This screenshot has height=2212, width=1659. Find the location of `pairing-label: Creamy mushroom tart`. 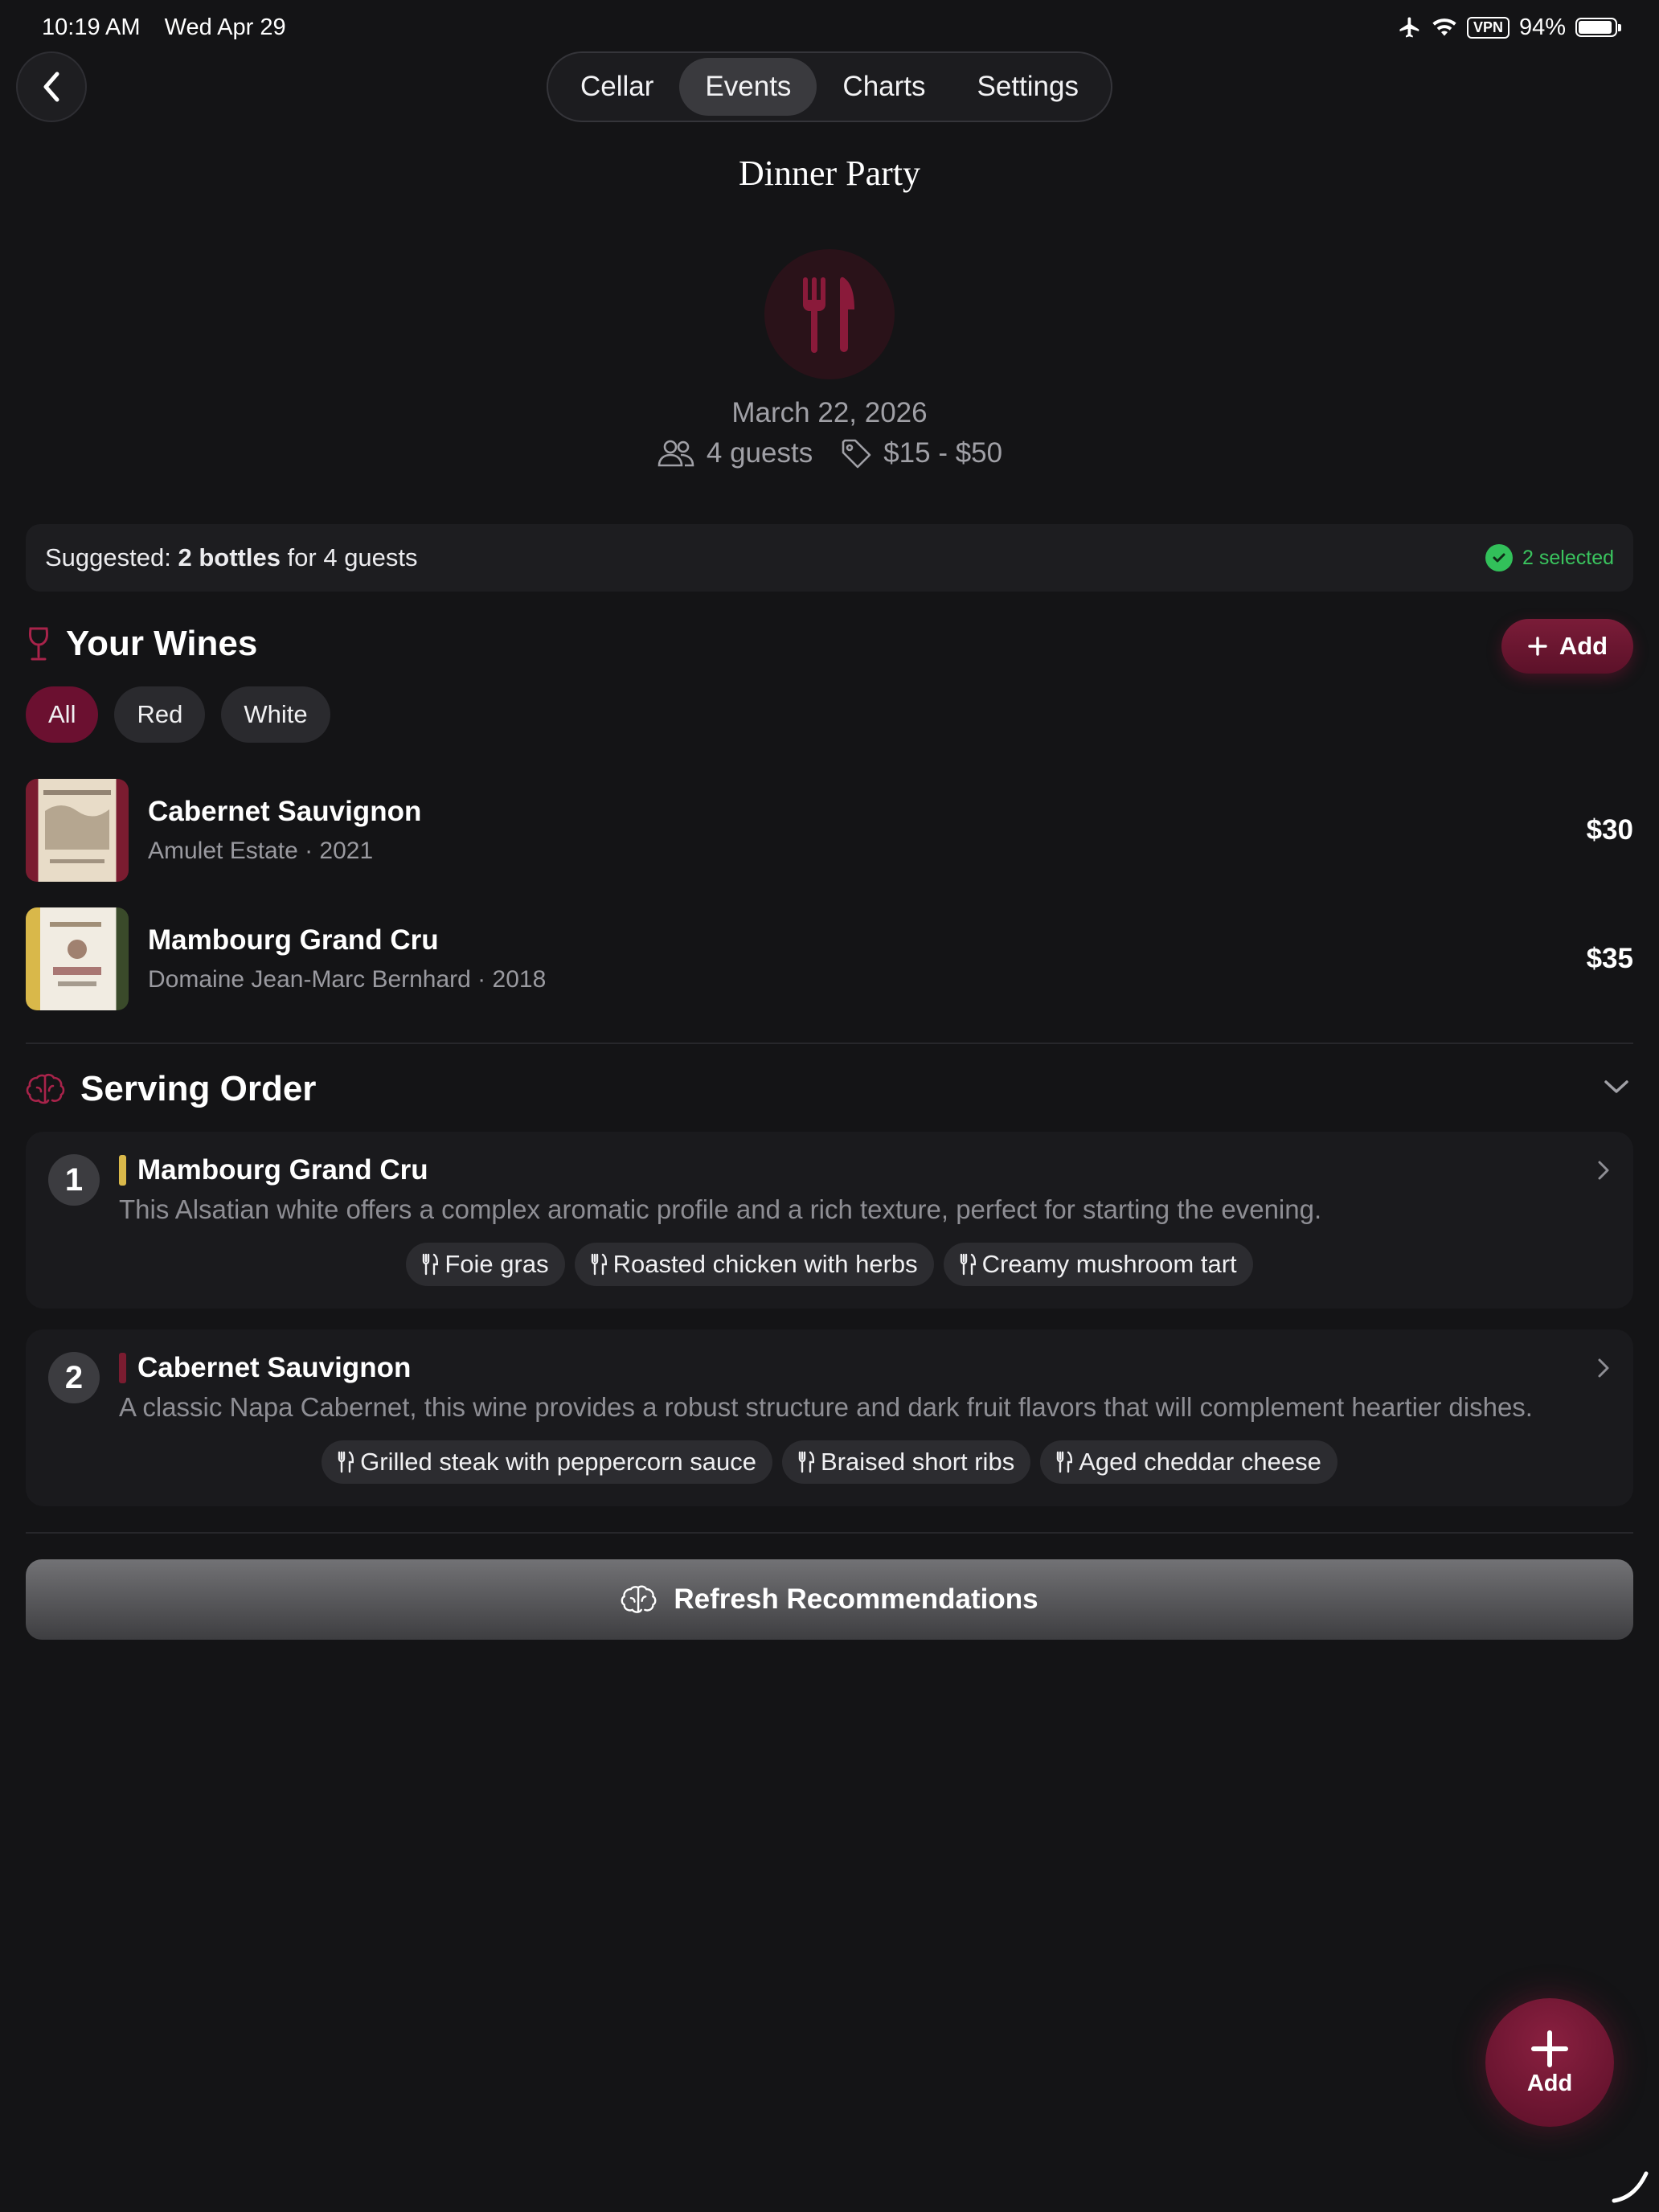

pairing-label: Creamy mushroom tart is located at coordinates (1109, 1264).